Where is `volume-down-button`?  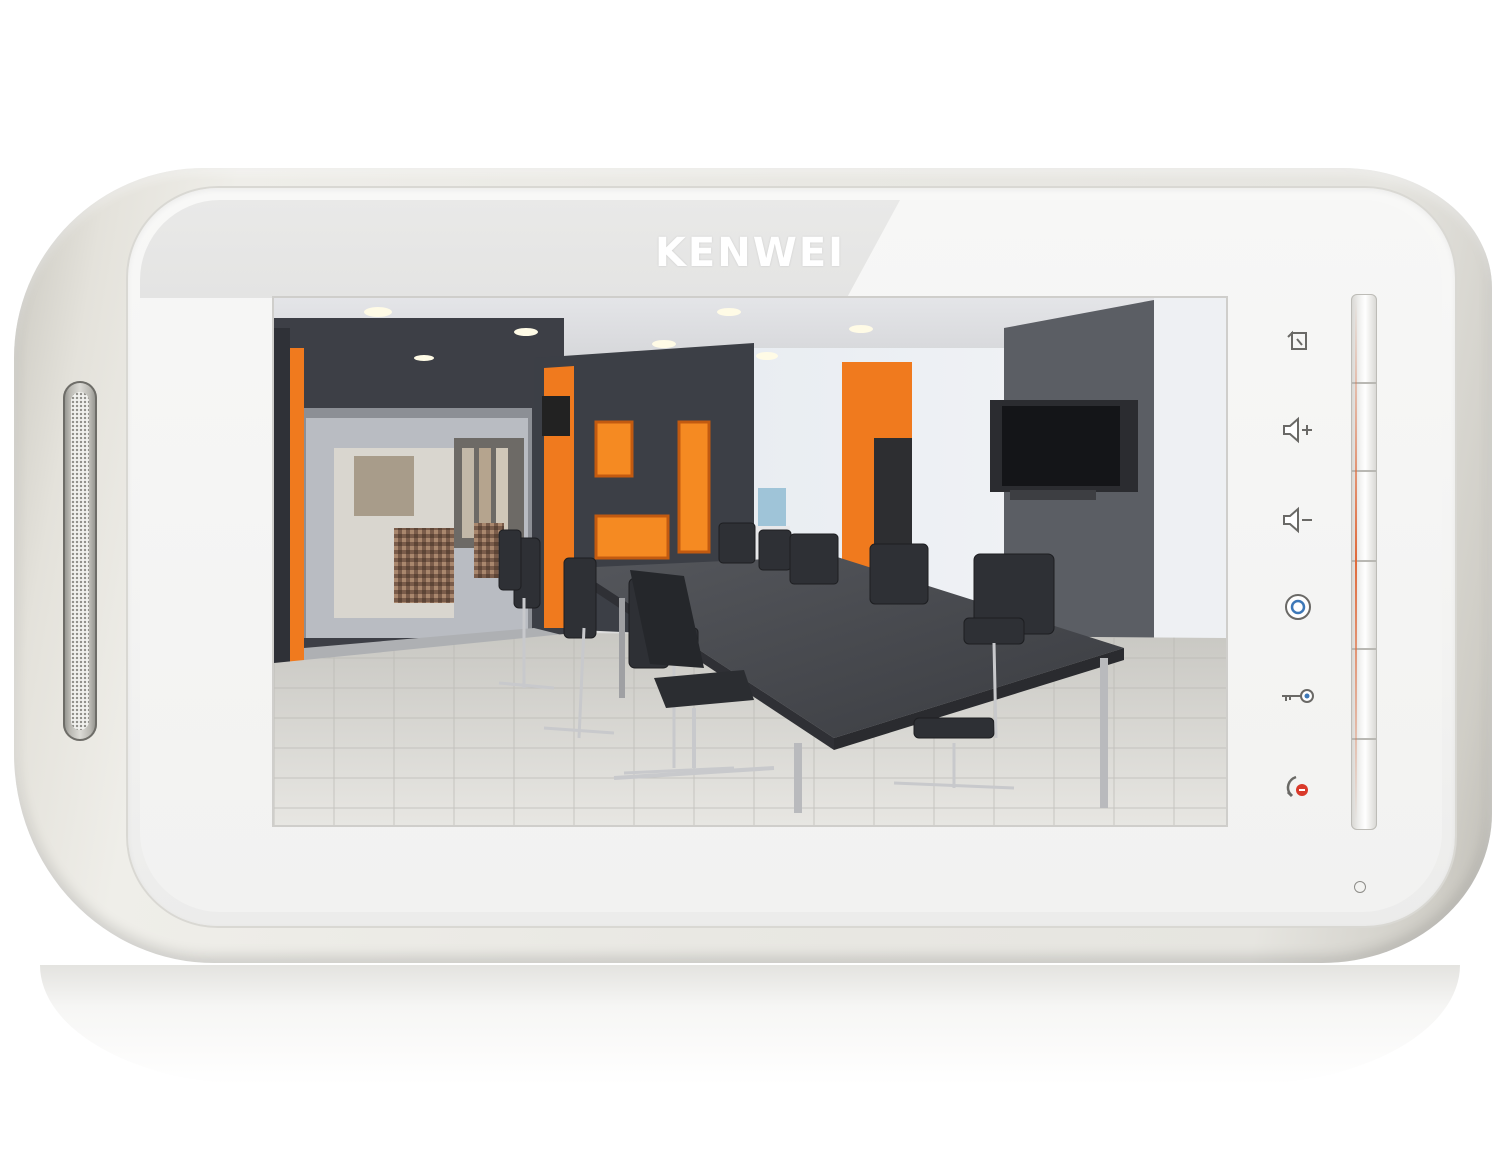
volume-down-button is located at coordinates (1298, 520).